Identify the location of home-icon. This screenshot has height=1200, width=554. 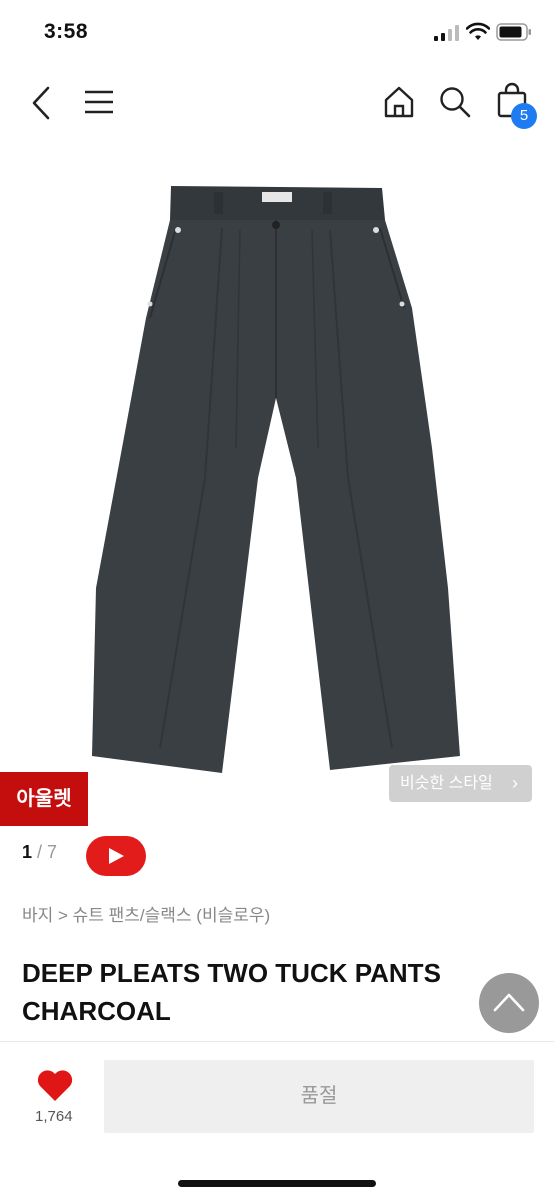
(399, 102).